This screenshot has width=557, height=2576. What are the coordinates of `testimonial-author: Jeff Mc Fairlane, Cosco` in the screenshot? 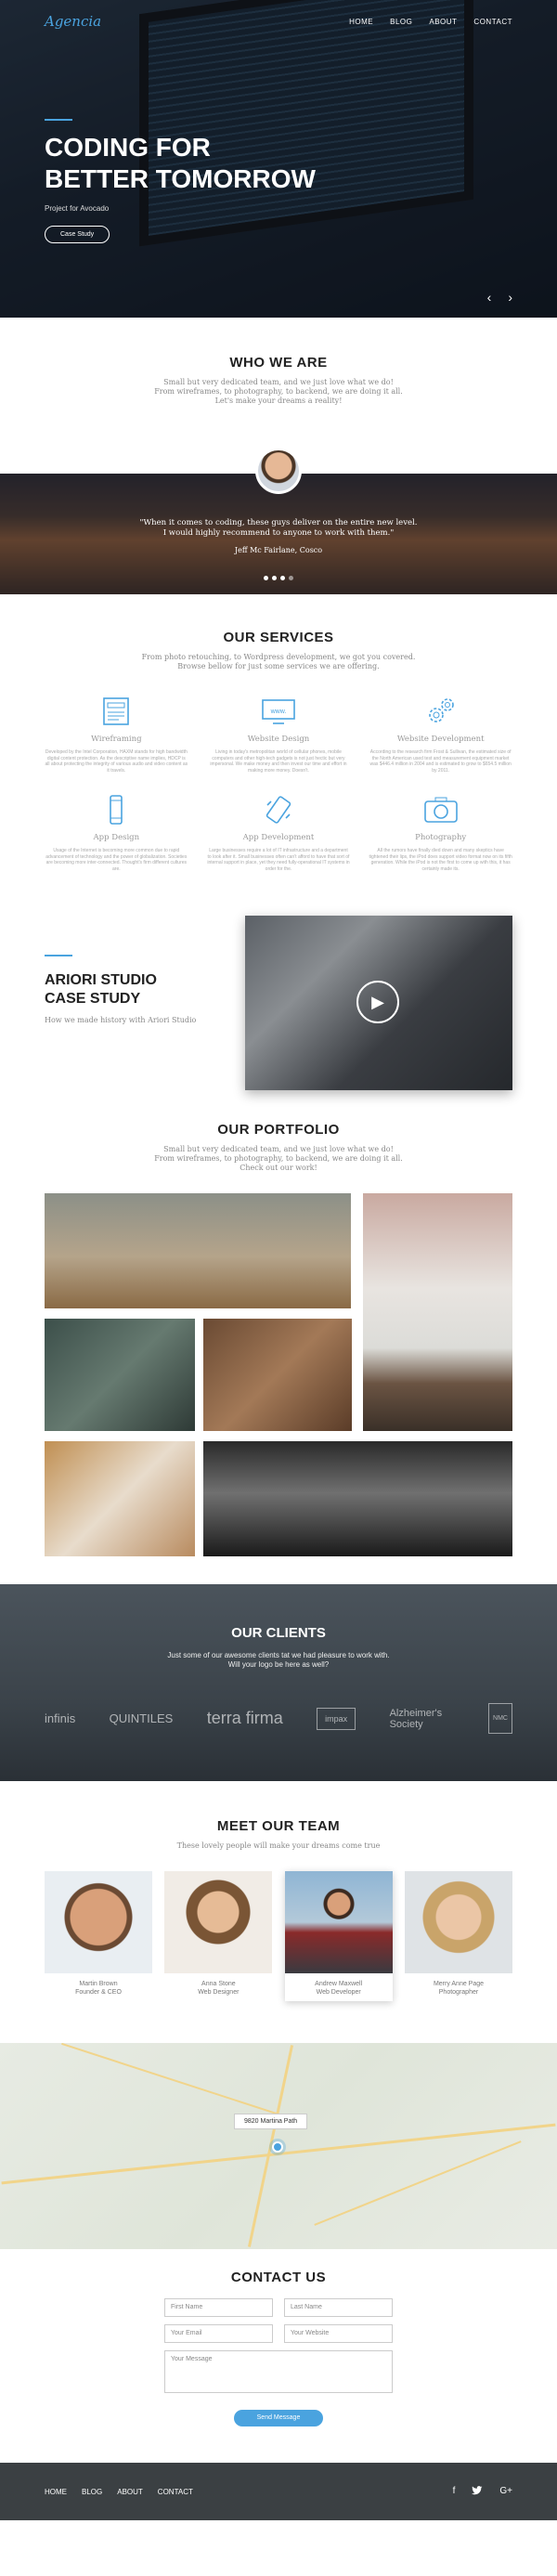 It's located at (278, 550).